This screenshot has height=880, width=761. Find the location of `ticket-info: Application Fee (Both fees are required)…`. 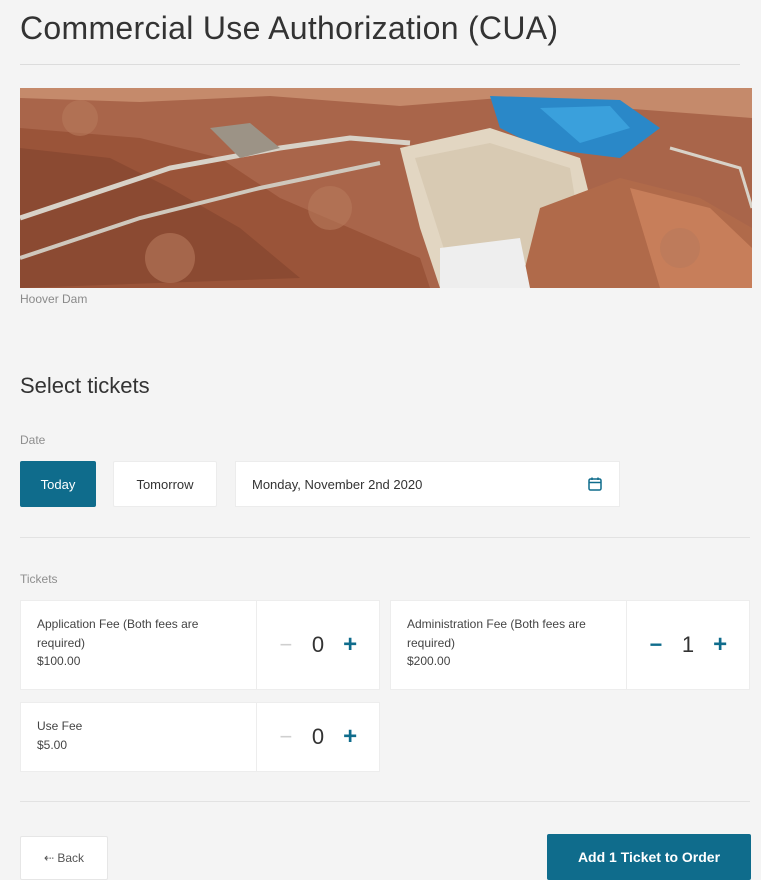

ticket-info: Application Fee (Both fees are required)… is located at coordinates (139, 645).